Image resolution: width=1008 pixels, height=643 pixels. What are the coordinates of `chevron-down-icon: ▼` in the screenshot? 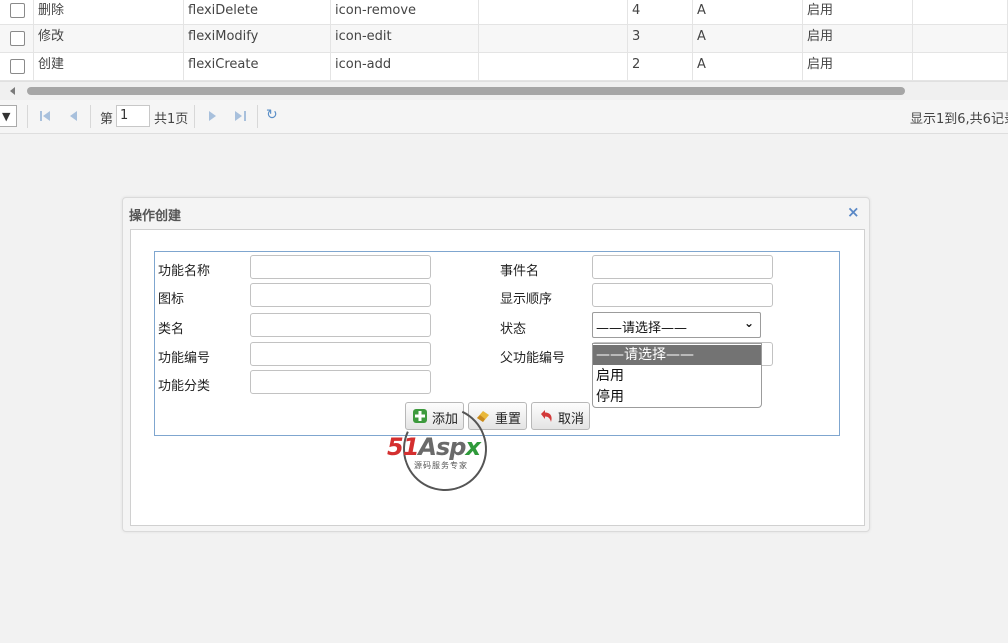 It's located at (6, 116).